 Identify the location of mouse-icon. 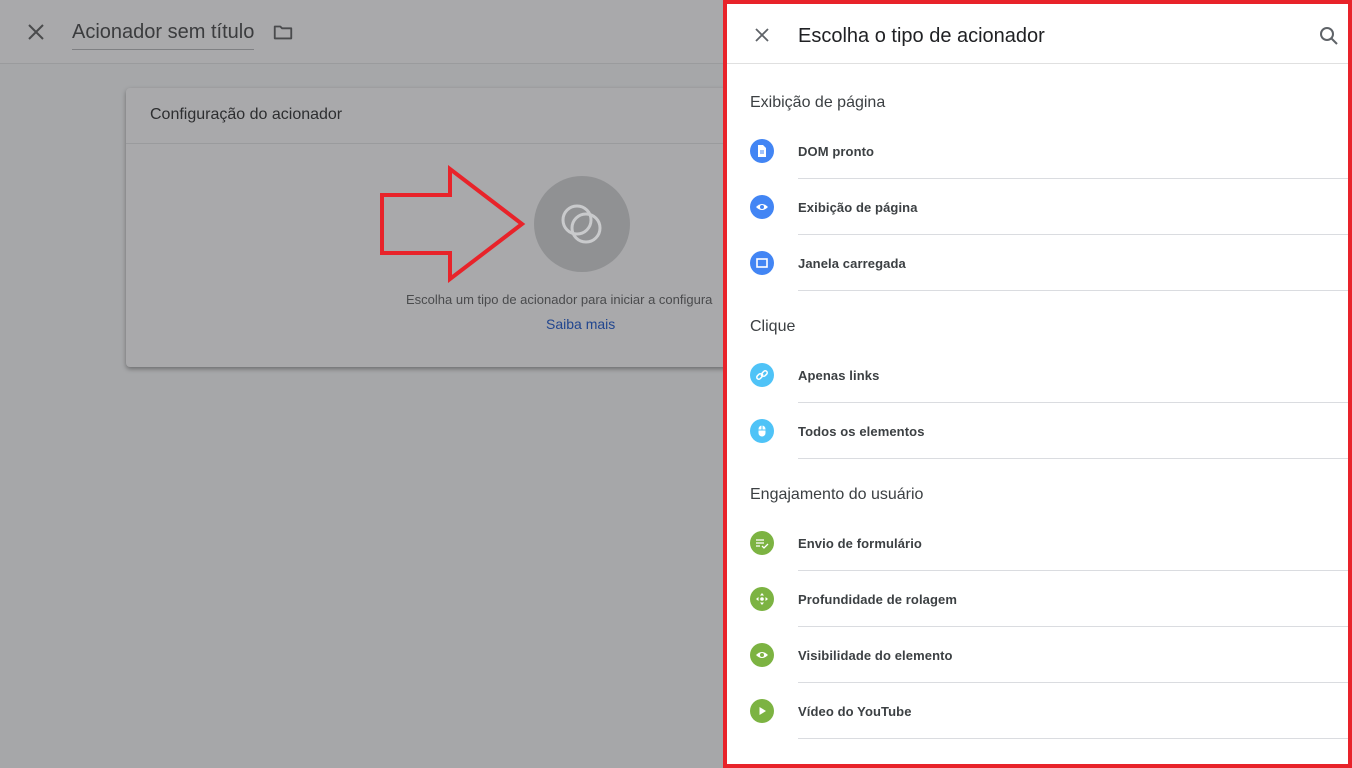
(762, 431).